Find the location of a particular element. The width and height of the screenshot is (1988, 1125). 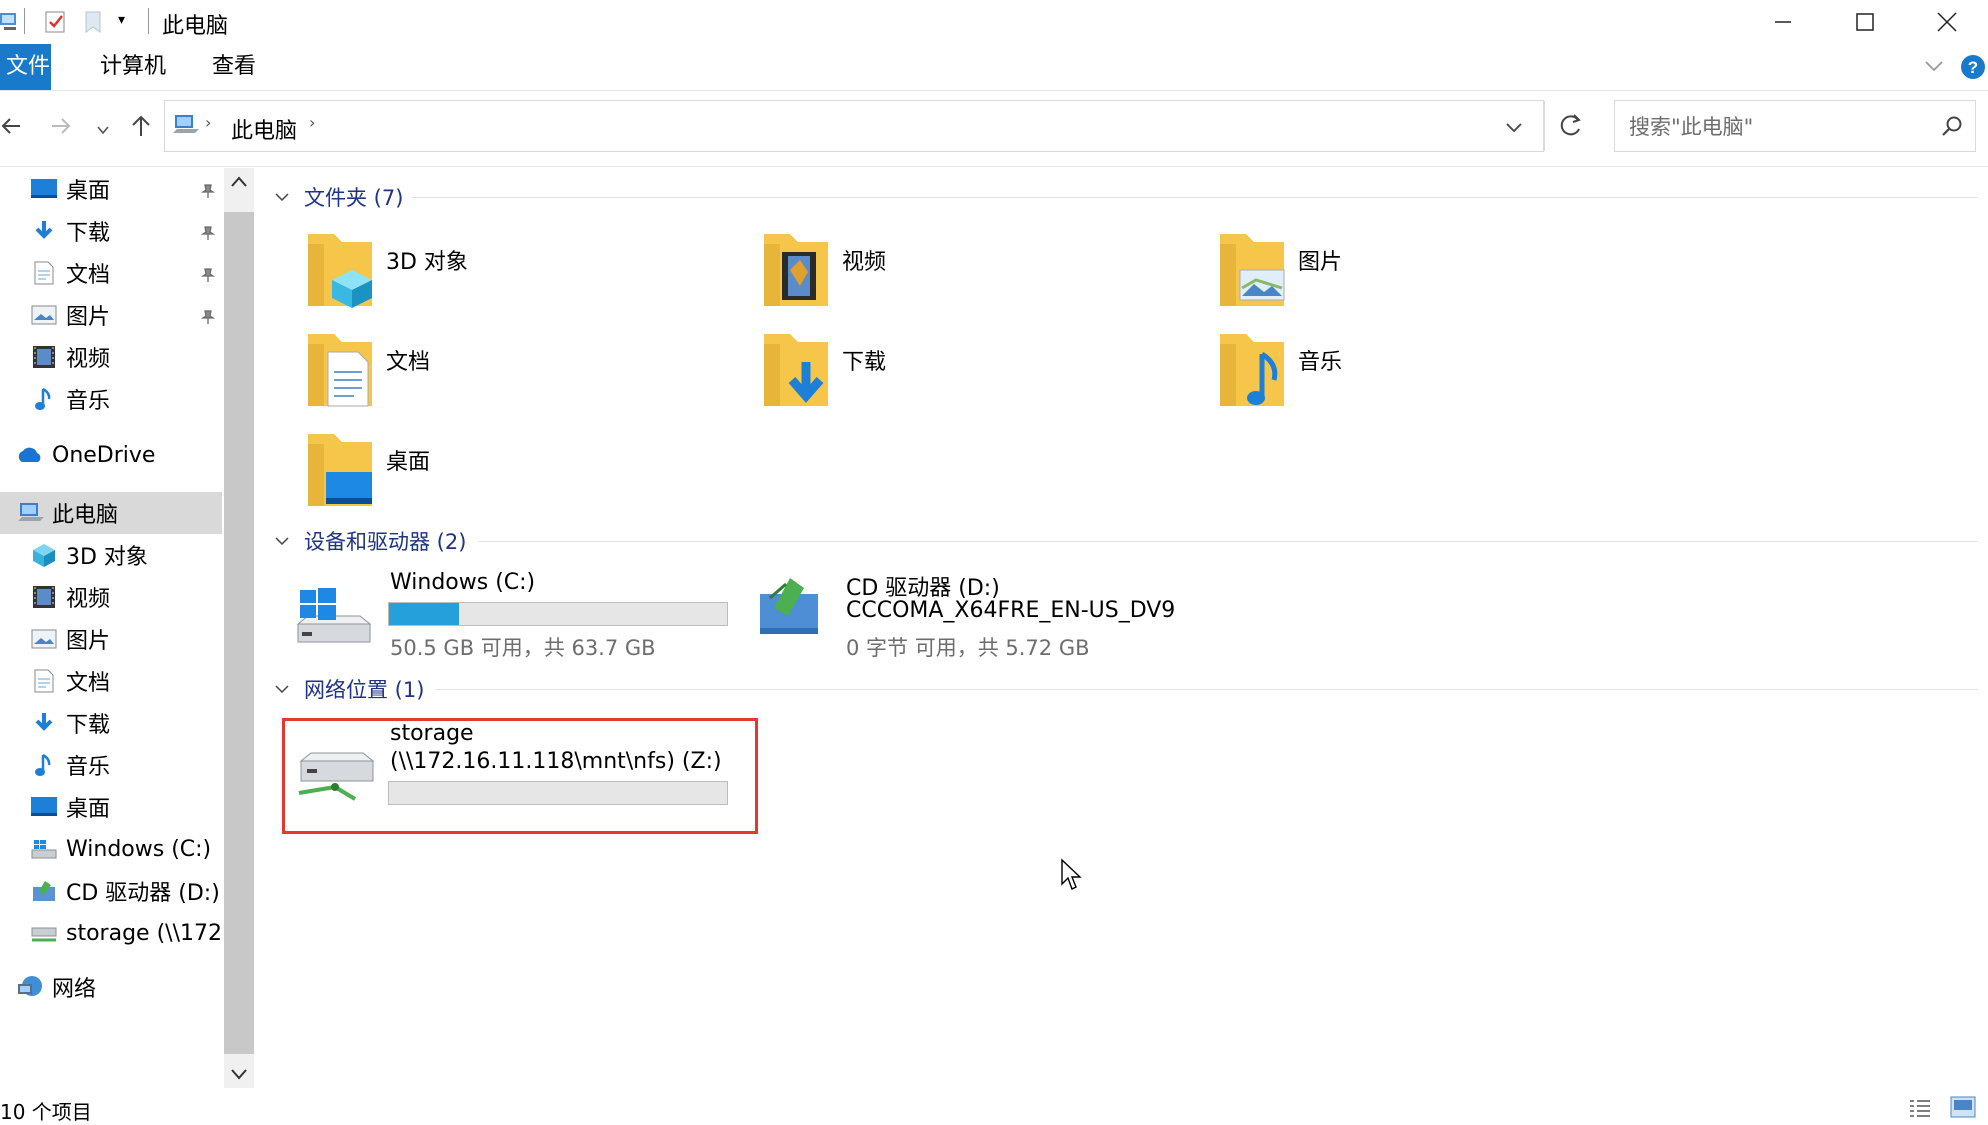

drive-windows-c: Windows (C:) 50.5 GB 可用，共 63.7 GB is located at coordinates (514, 614).